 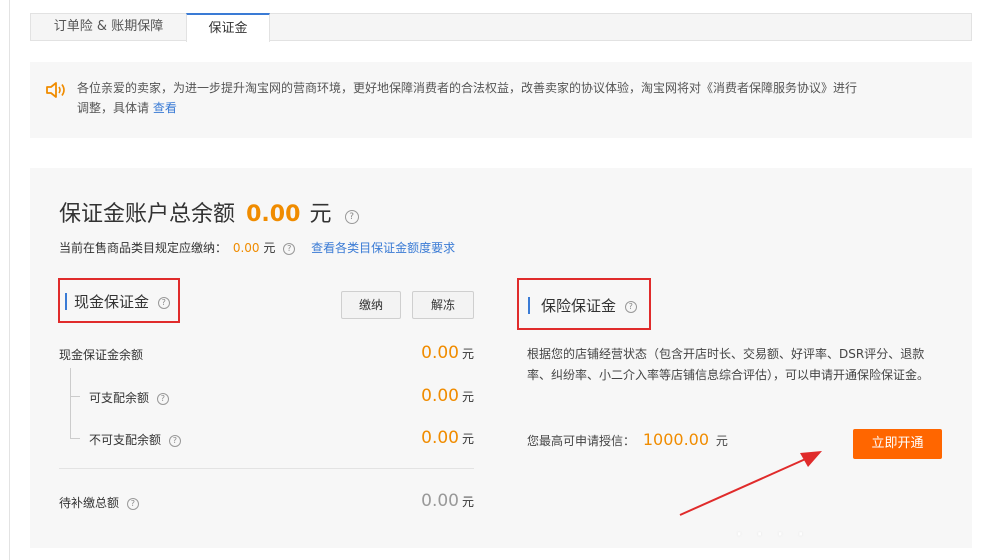 I want to click on insurance-credit-label: 您最高可申请授信：, so click(x=581, y=441).